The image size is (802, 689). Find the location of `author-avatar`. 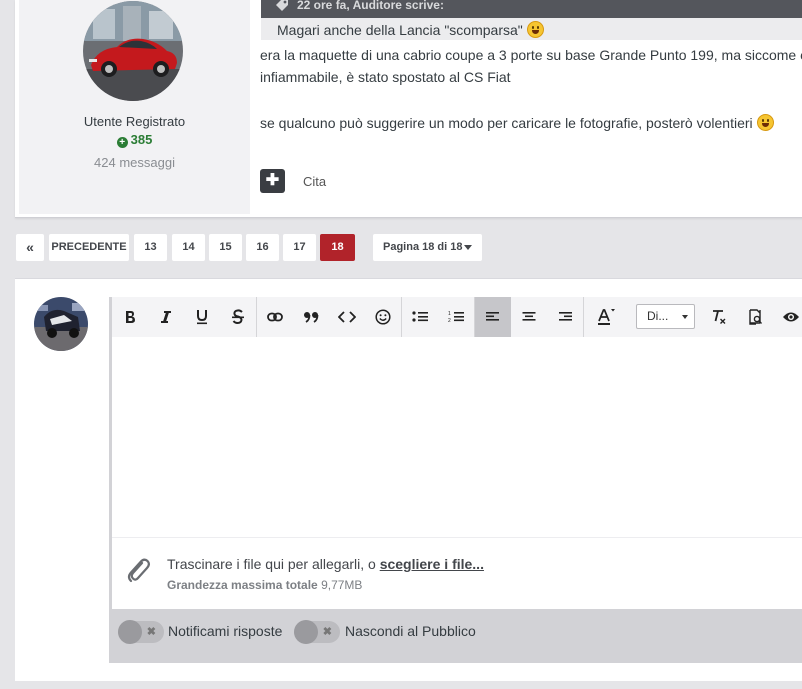

author-avatar is located at coordinates (133, 51).